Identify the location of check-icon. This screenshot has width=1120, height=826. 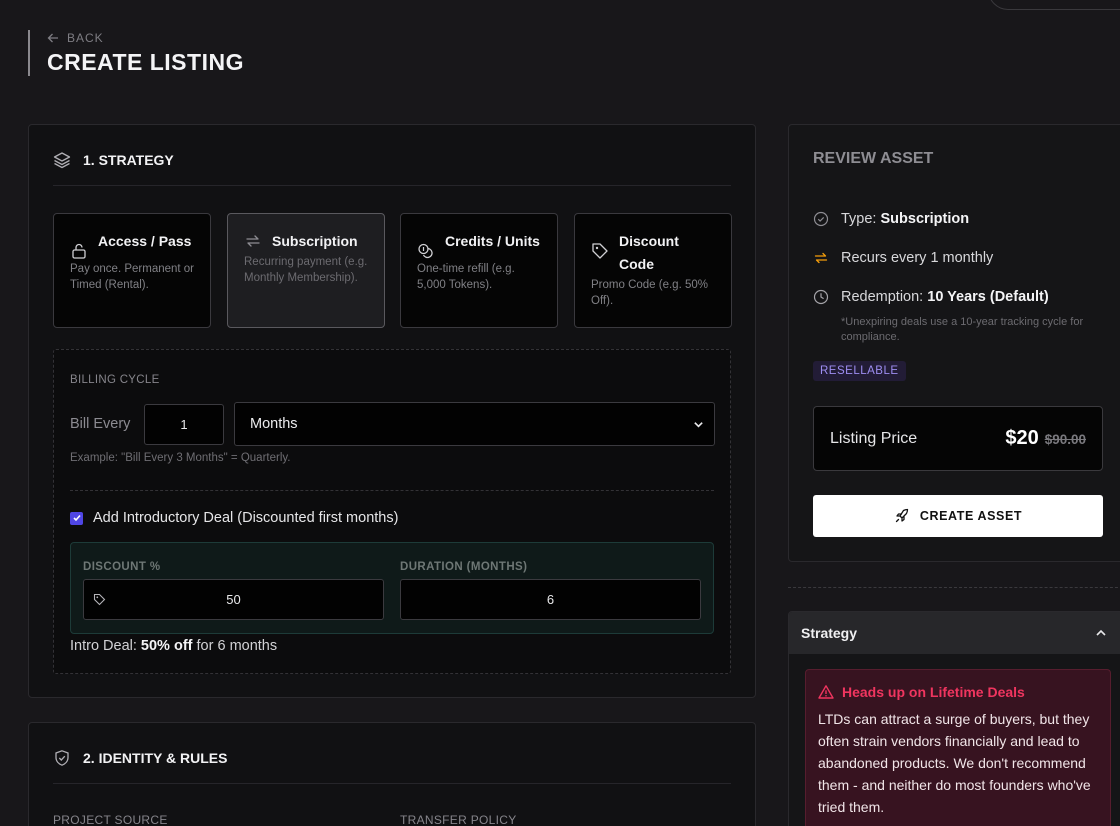
(76, 518).